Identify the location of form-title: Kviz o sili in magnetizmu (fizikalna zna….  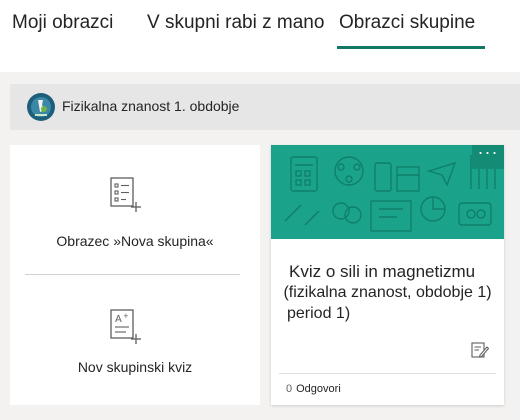
(387, 292).